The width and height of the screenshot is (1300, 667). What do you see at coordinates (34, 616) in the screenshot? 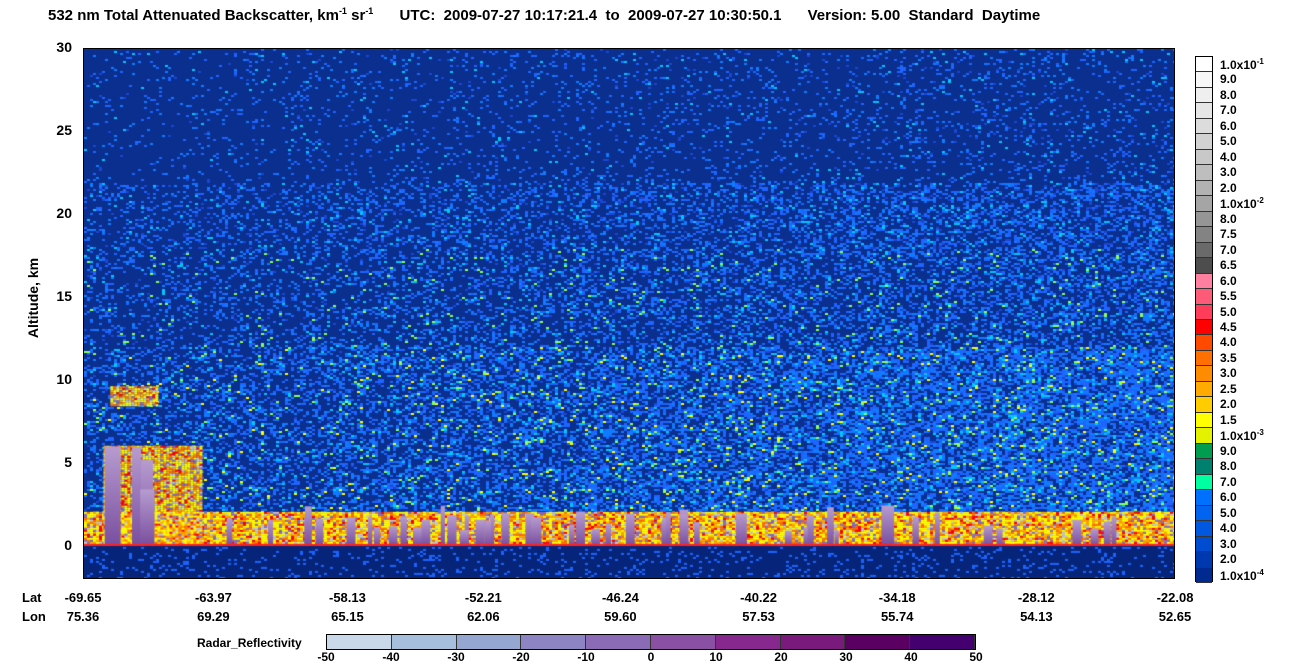
I see `lon-row-label: Lon` at bounding box center [34, 616].